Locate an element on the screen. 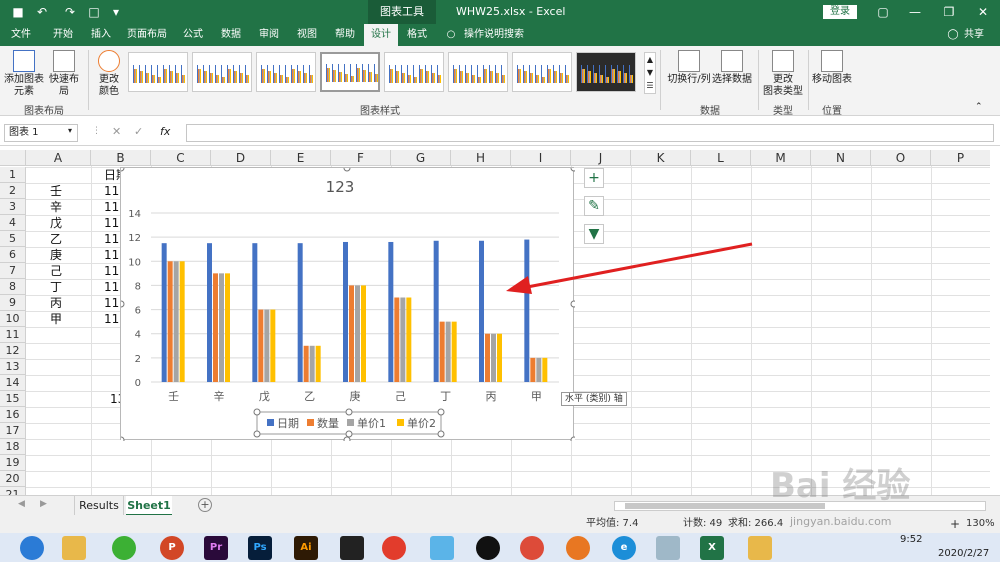  file-explorer-icon is located at coordinates (74, 548).